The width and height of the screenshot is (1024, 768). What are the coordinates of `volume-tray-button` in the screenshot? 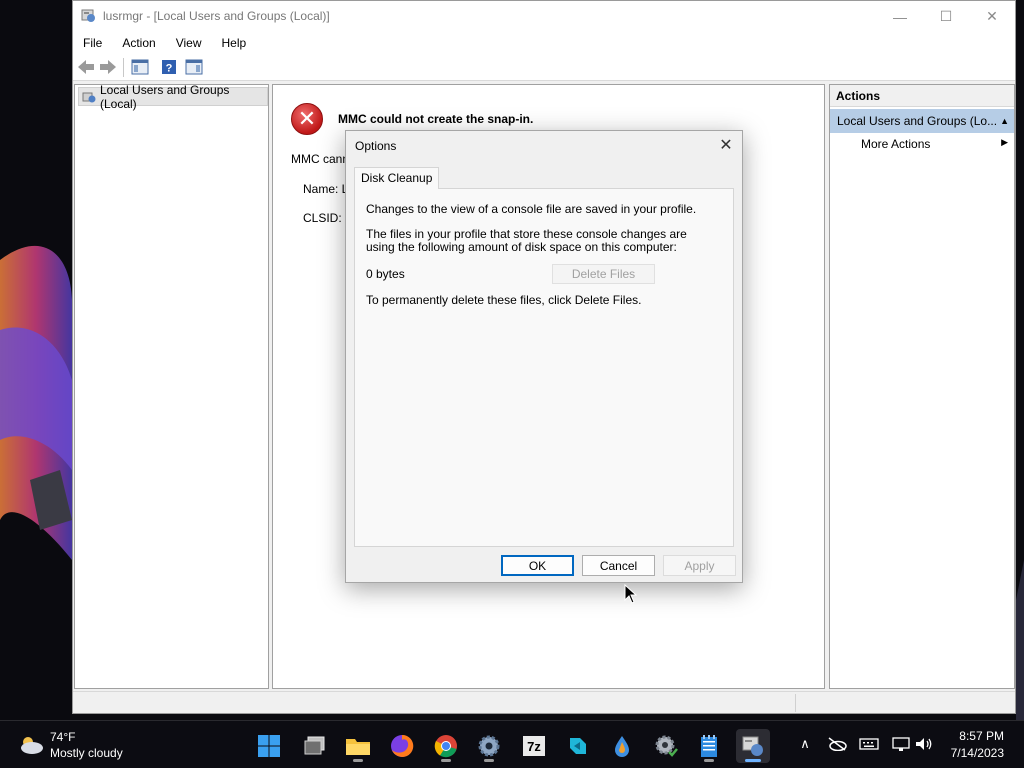 It's located at (924, 744).